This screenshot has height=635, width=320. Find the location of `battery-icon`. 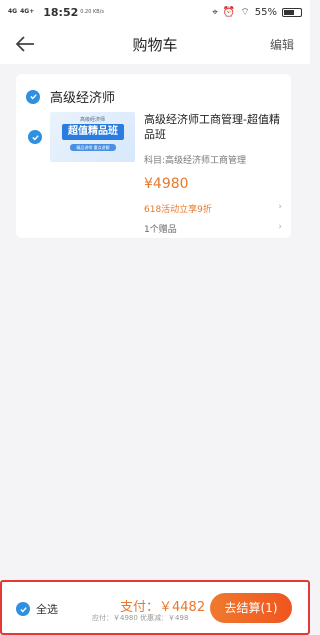

battery-icon is located at coordinates (292, 12).